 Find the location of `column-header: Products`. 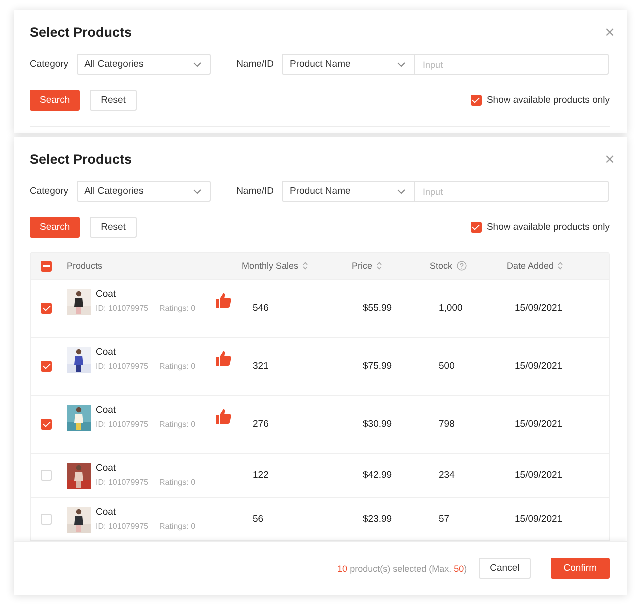

column-header: Products is located at coordinates (85, 266).